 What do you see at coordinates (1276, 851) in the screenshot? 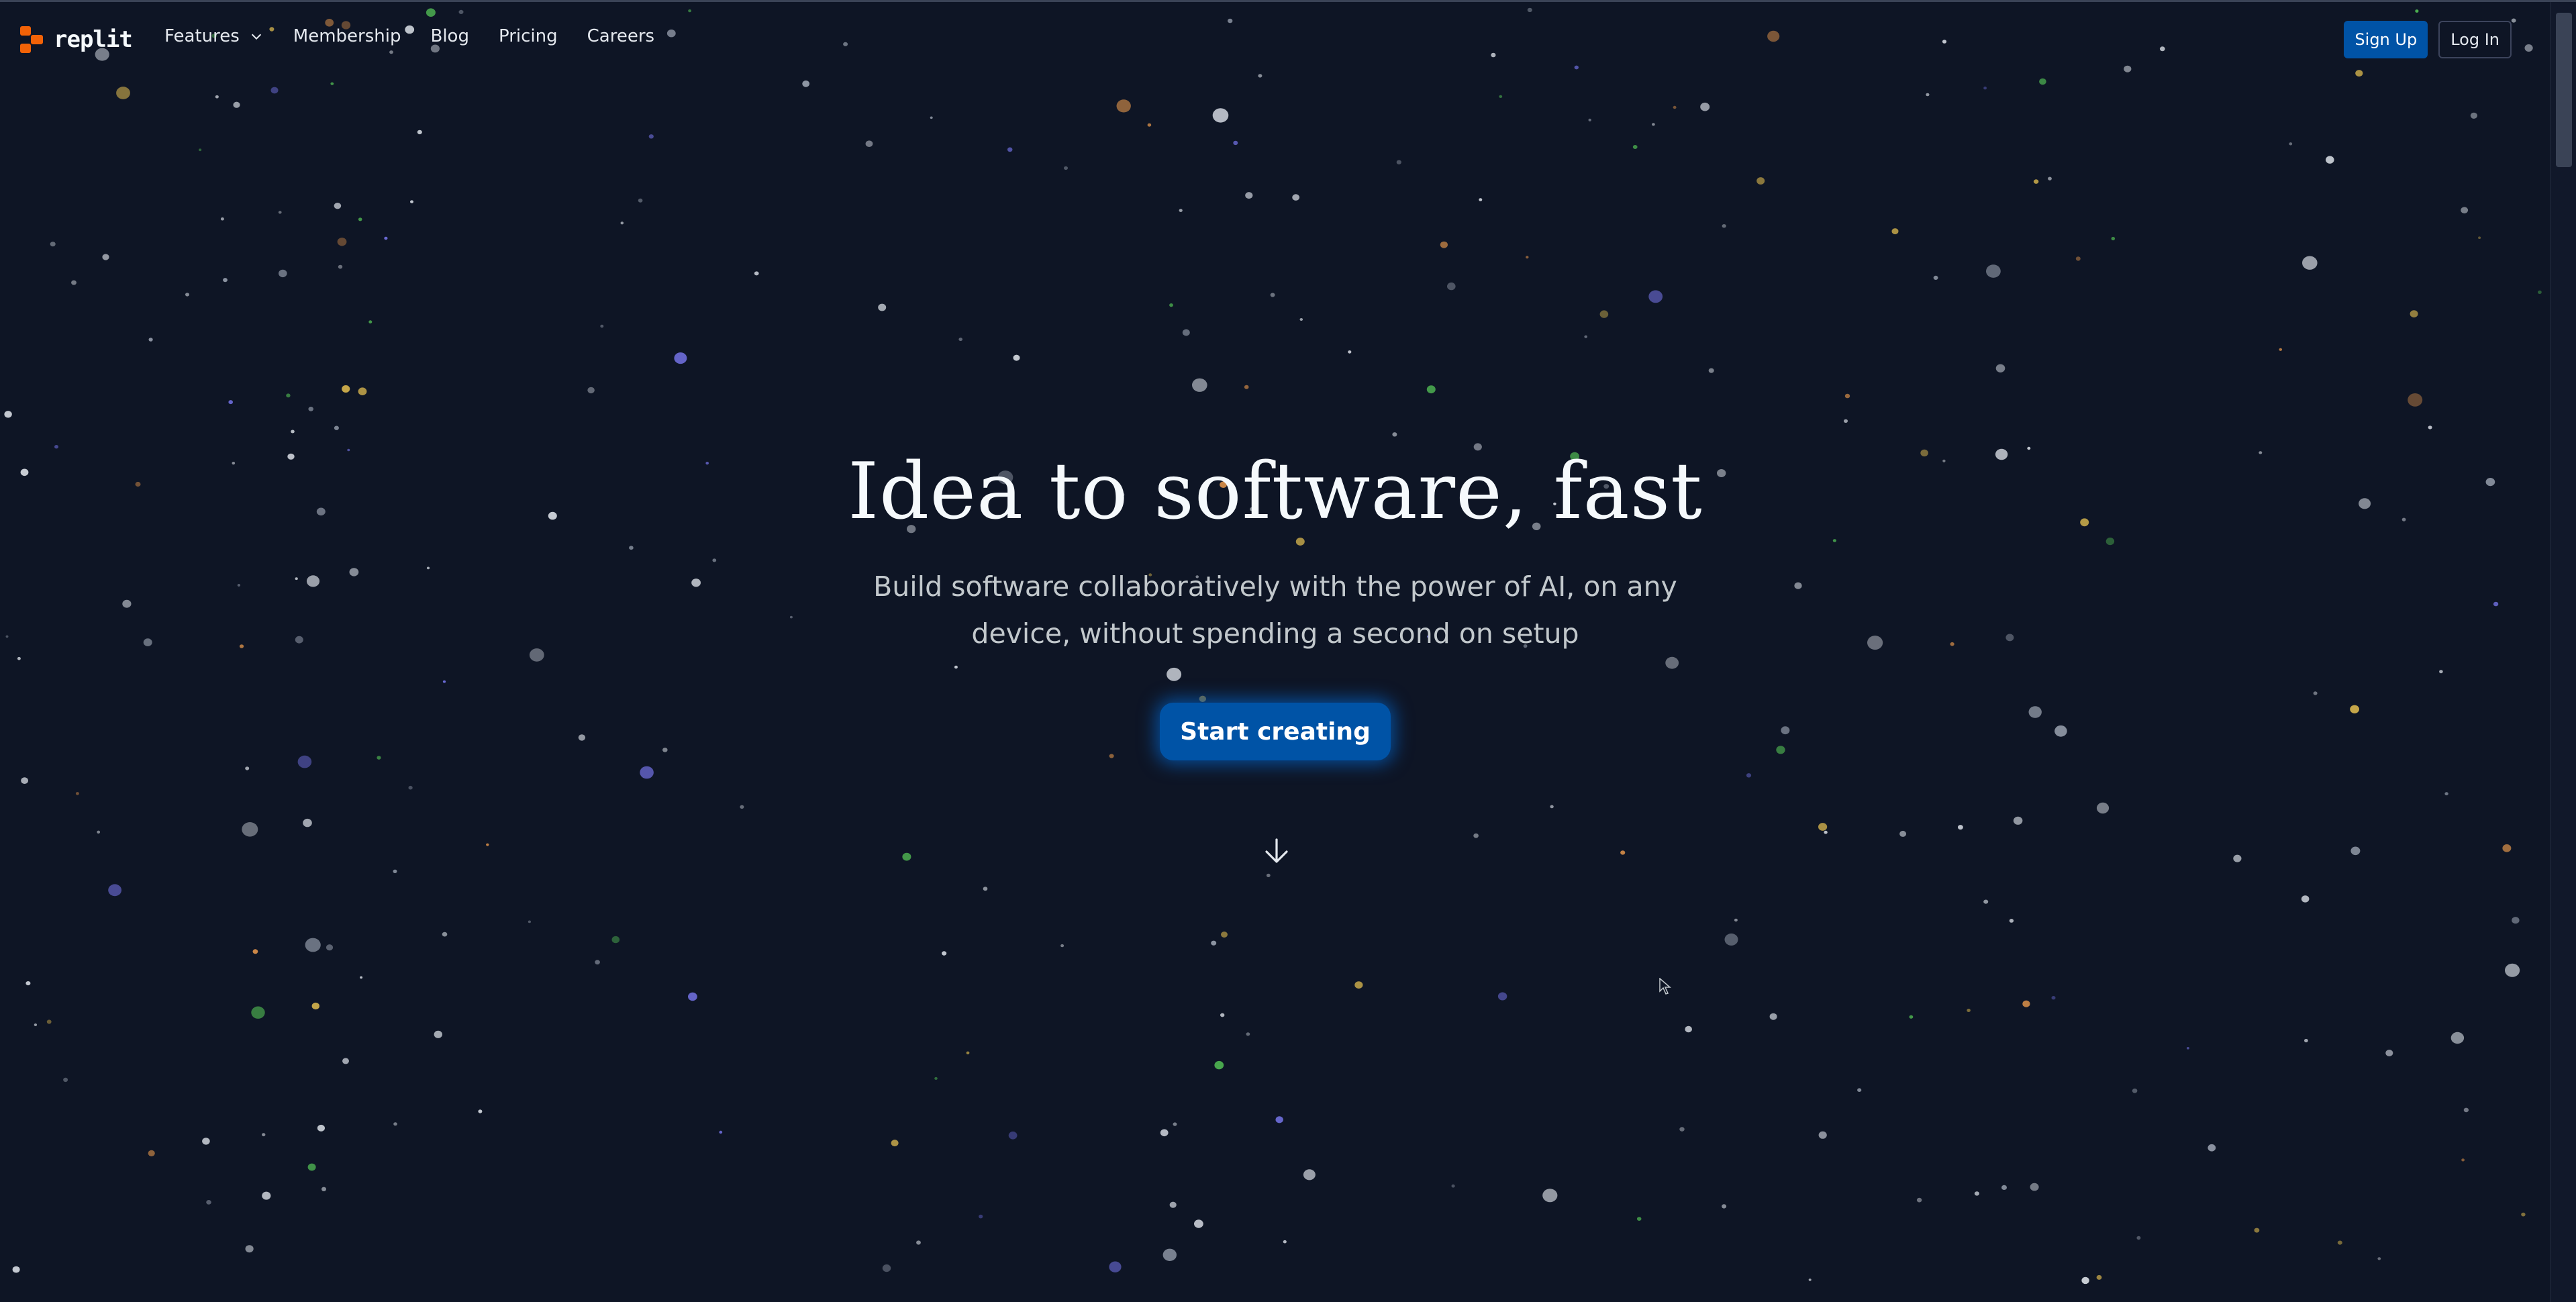
I see `arrow-down-icon` at bounding box center [1276, 851].